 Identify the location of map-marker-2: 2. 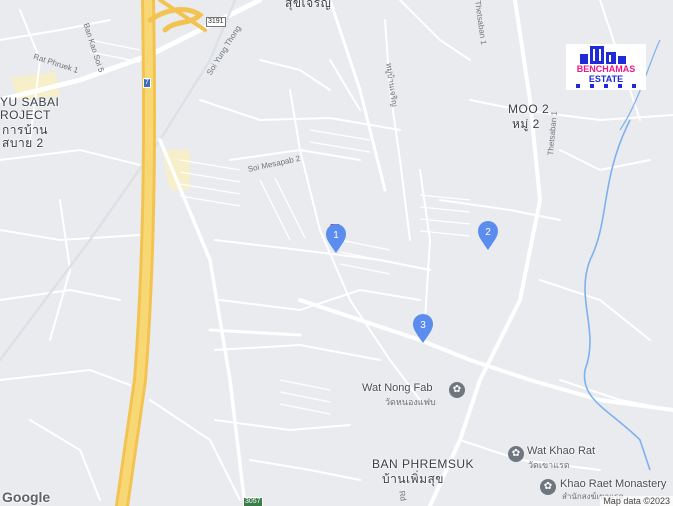
(488, 236).